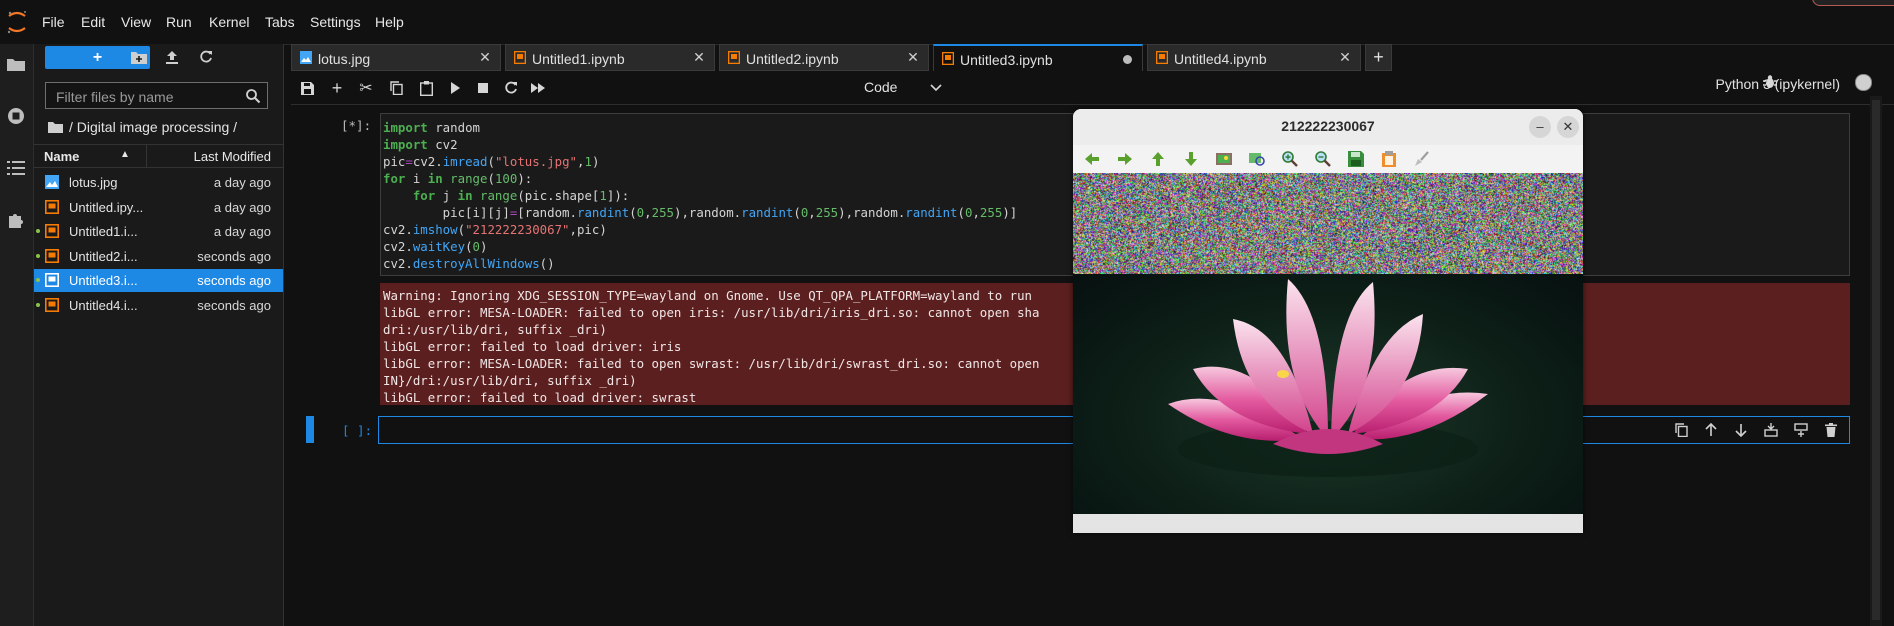 The height and width of the screenshot is (626, 1894). What do you see at coordinates (426, 88) in the screenshot?
I see `paste-icon` at bounding box center [426, 88].